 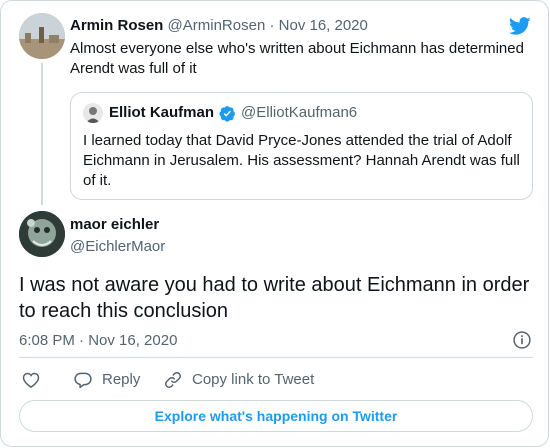 What do you see at coordinates (42, 36) in the screenshot?
I see `parent-author-avatar` at bounding box center [42, 36].